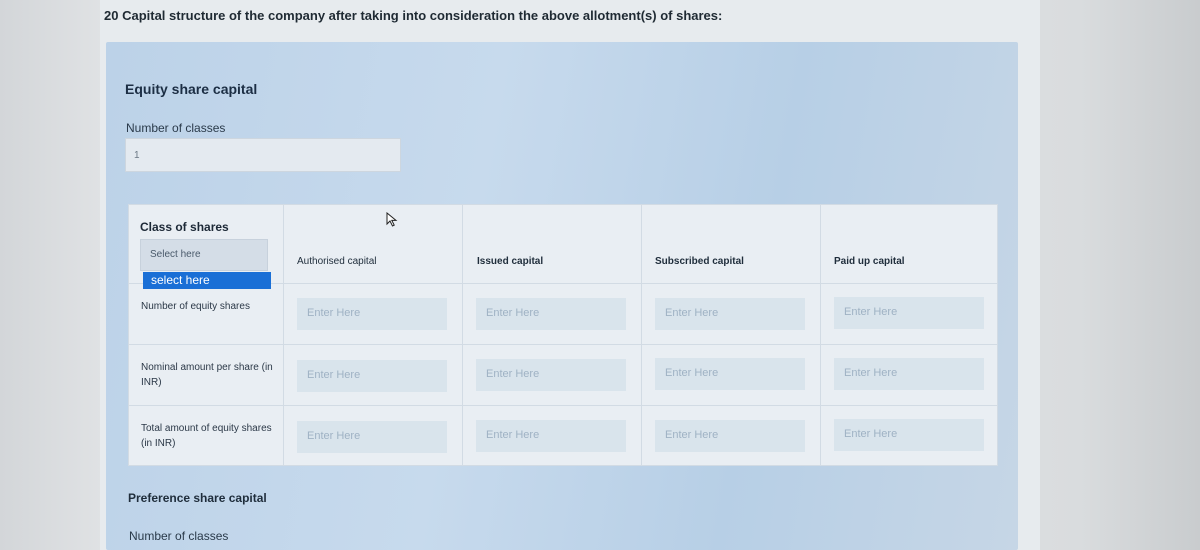  I want to click on mouse-pointer-icon, so click(392, 219).